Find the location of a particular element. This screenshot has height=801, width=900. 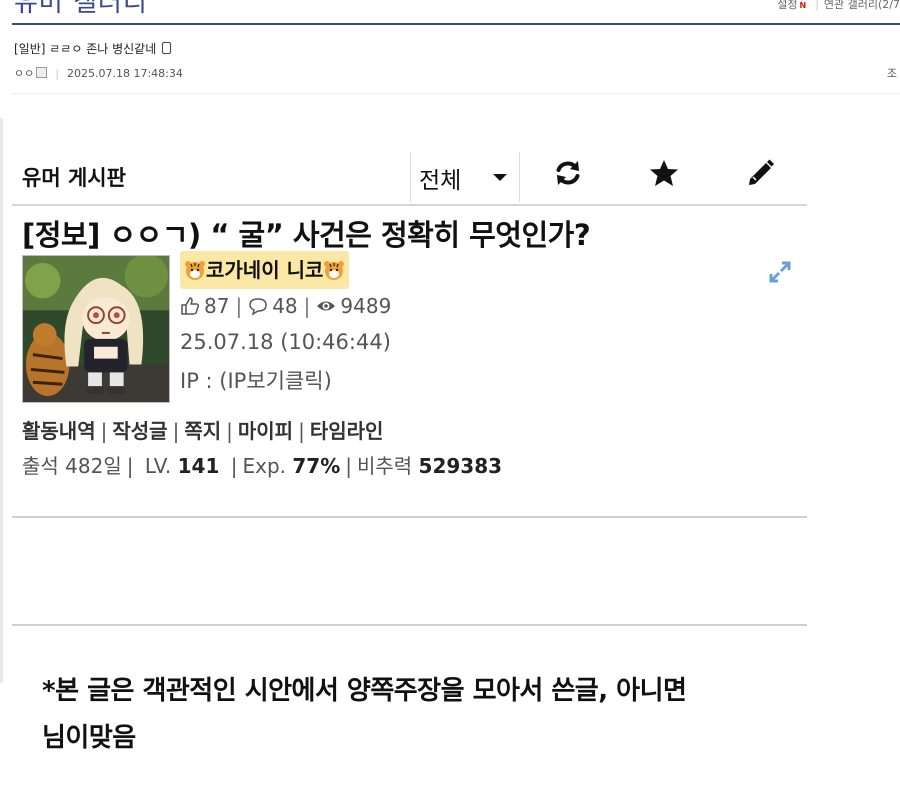

header-divider is located at coordinates (456, 24).